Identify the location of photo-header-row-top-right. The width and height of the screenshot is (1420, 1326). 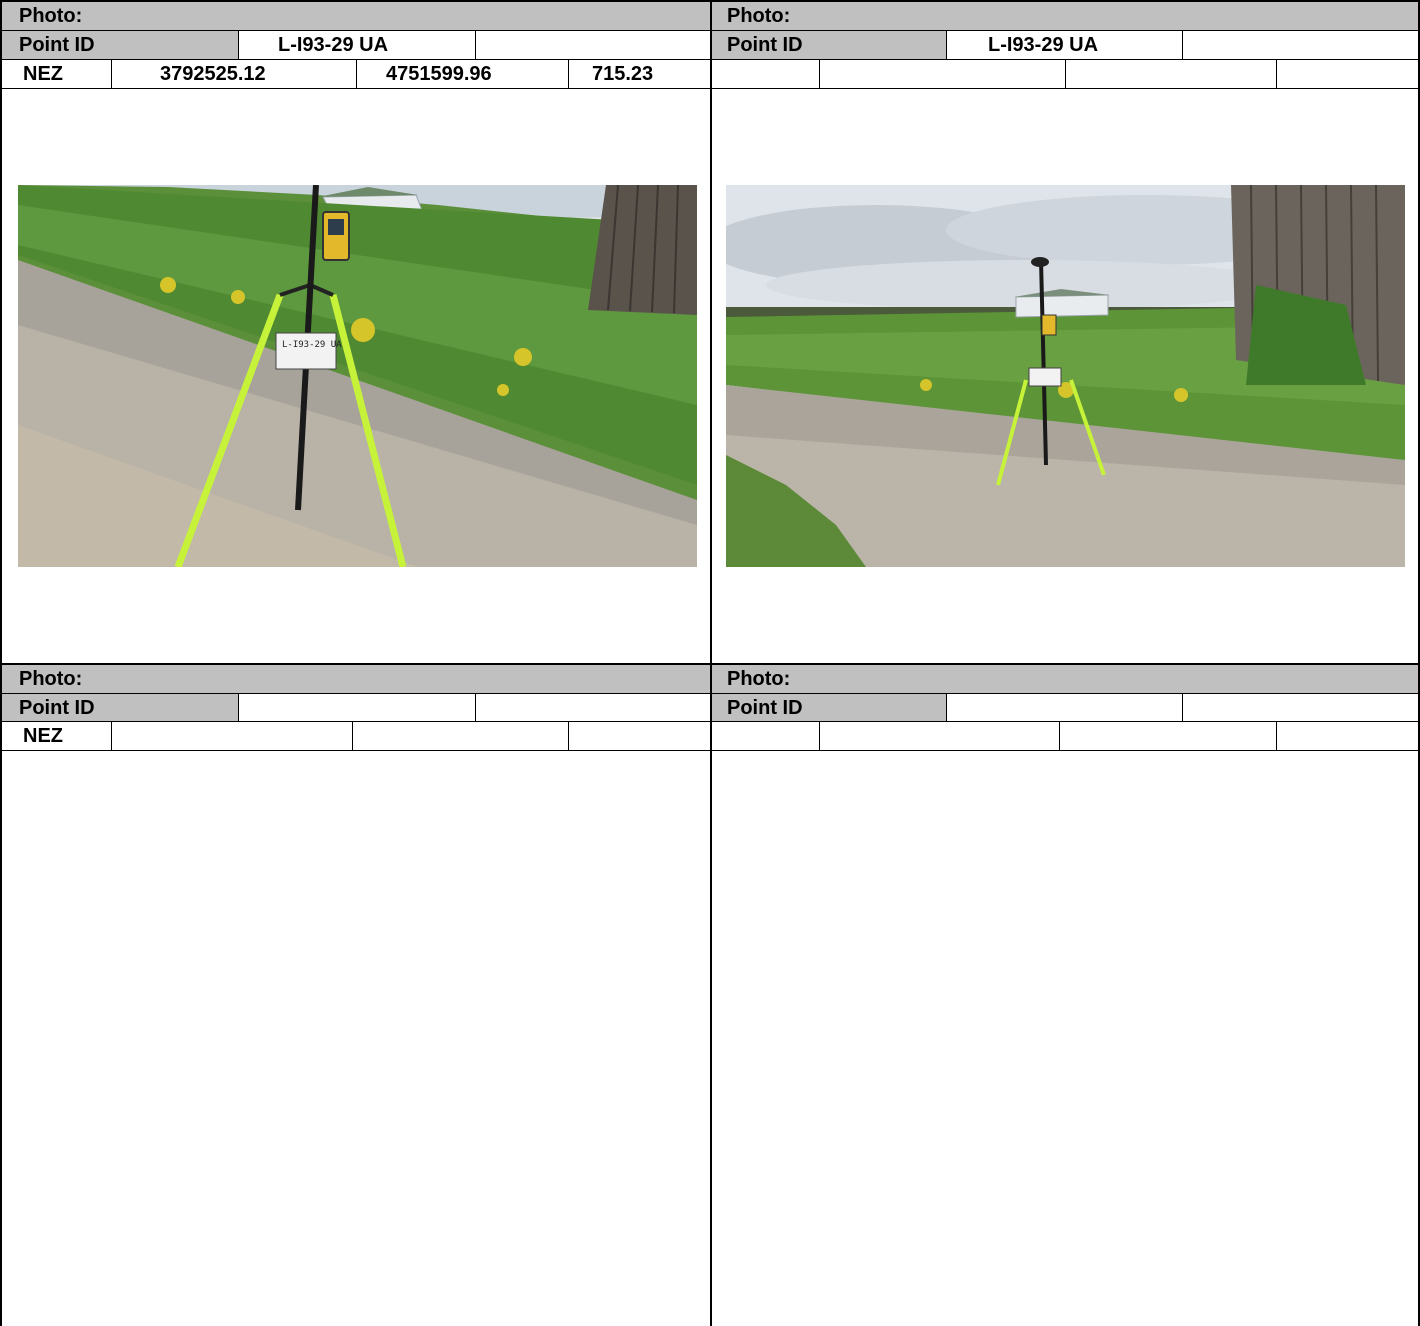
(1065, 15).